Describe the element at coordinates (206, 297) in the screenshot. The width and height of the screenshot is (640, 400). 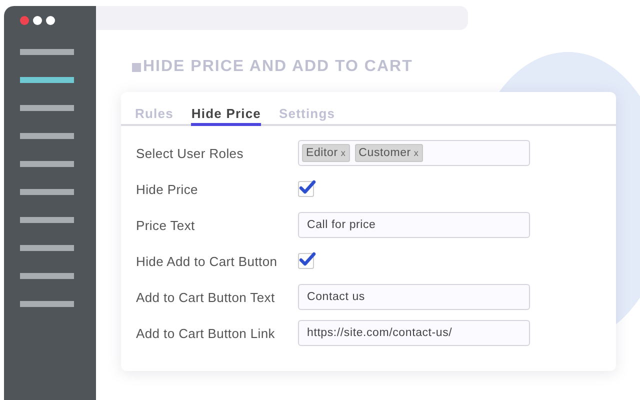
I see `field-label: Add to Cart Button Text` at that location.